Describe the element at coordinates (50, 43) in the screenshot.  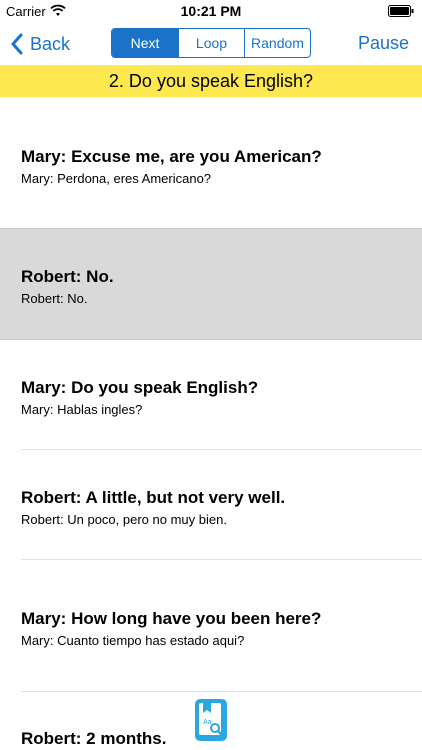
I see `back-label: Back` at that location.